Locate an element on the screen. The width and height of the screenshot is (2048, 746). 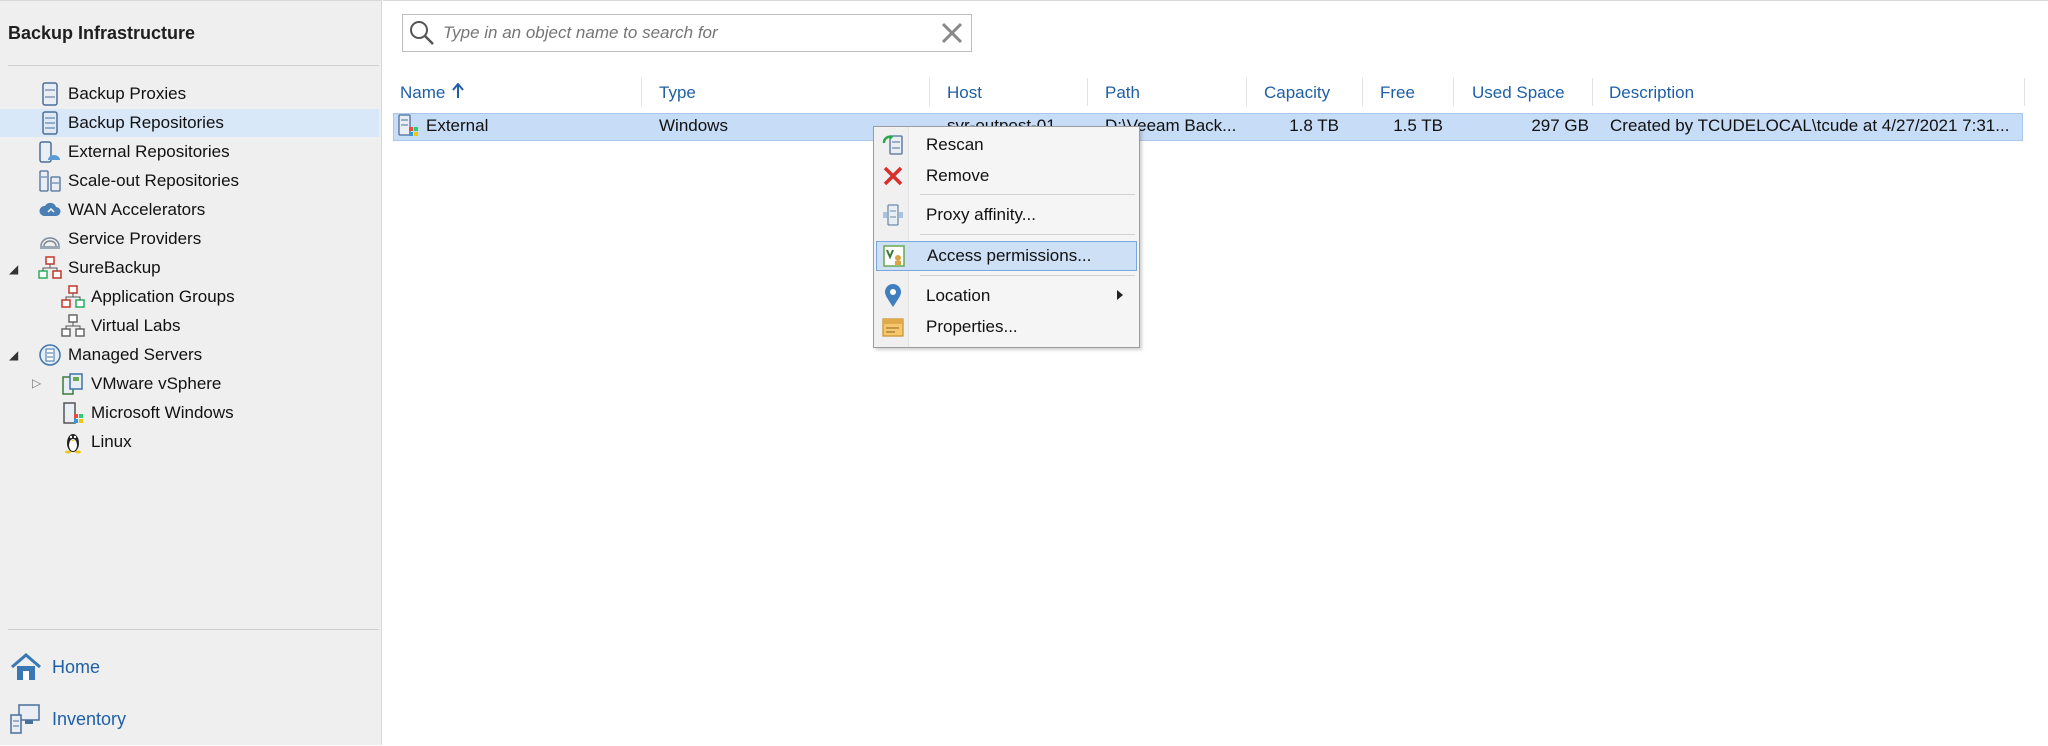
column-header-path: Path is located at coordinates (1122, 94).